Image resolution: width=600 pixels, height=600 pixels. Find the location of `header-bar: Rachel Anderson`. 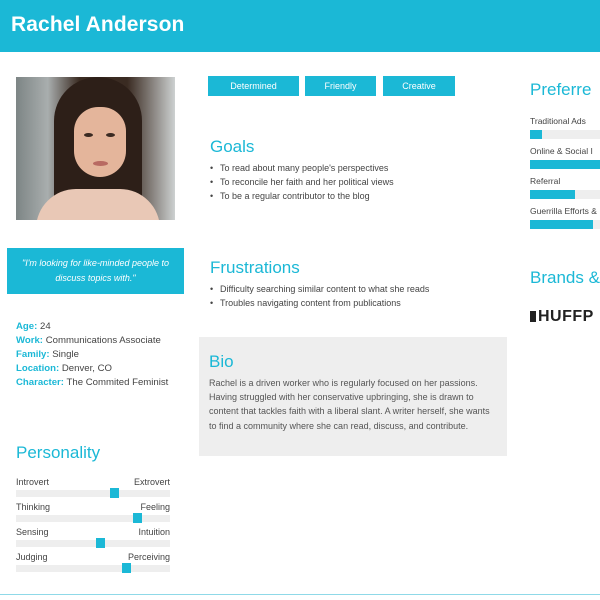

header-bar: Rachel Anderson is located at coordinates (300, 26).